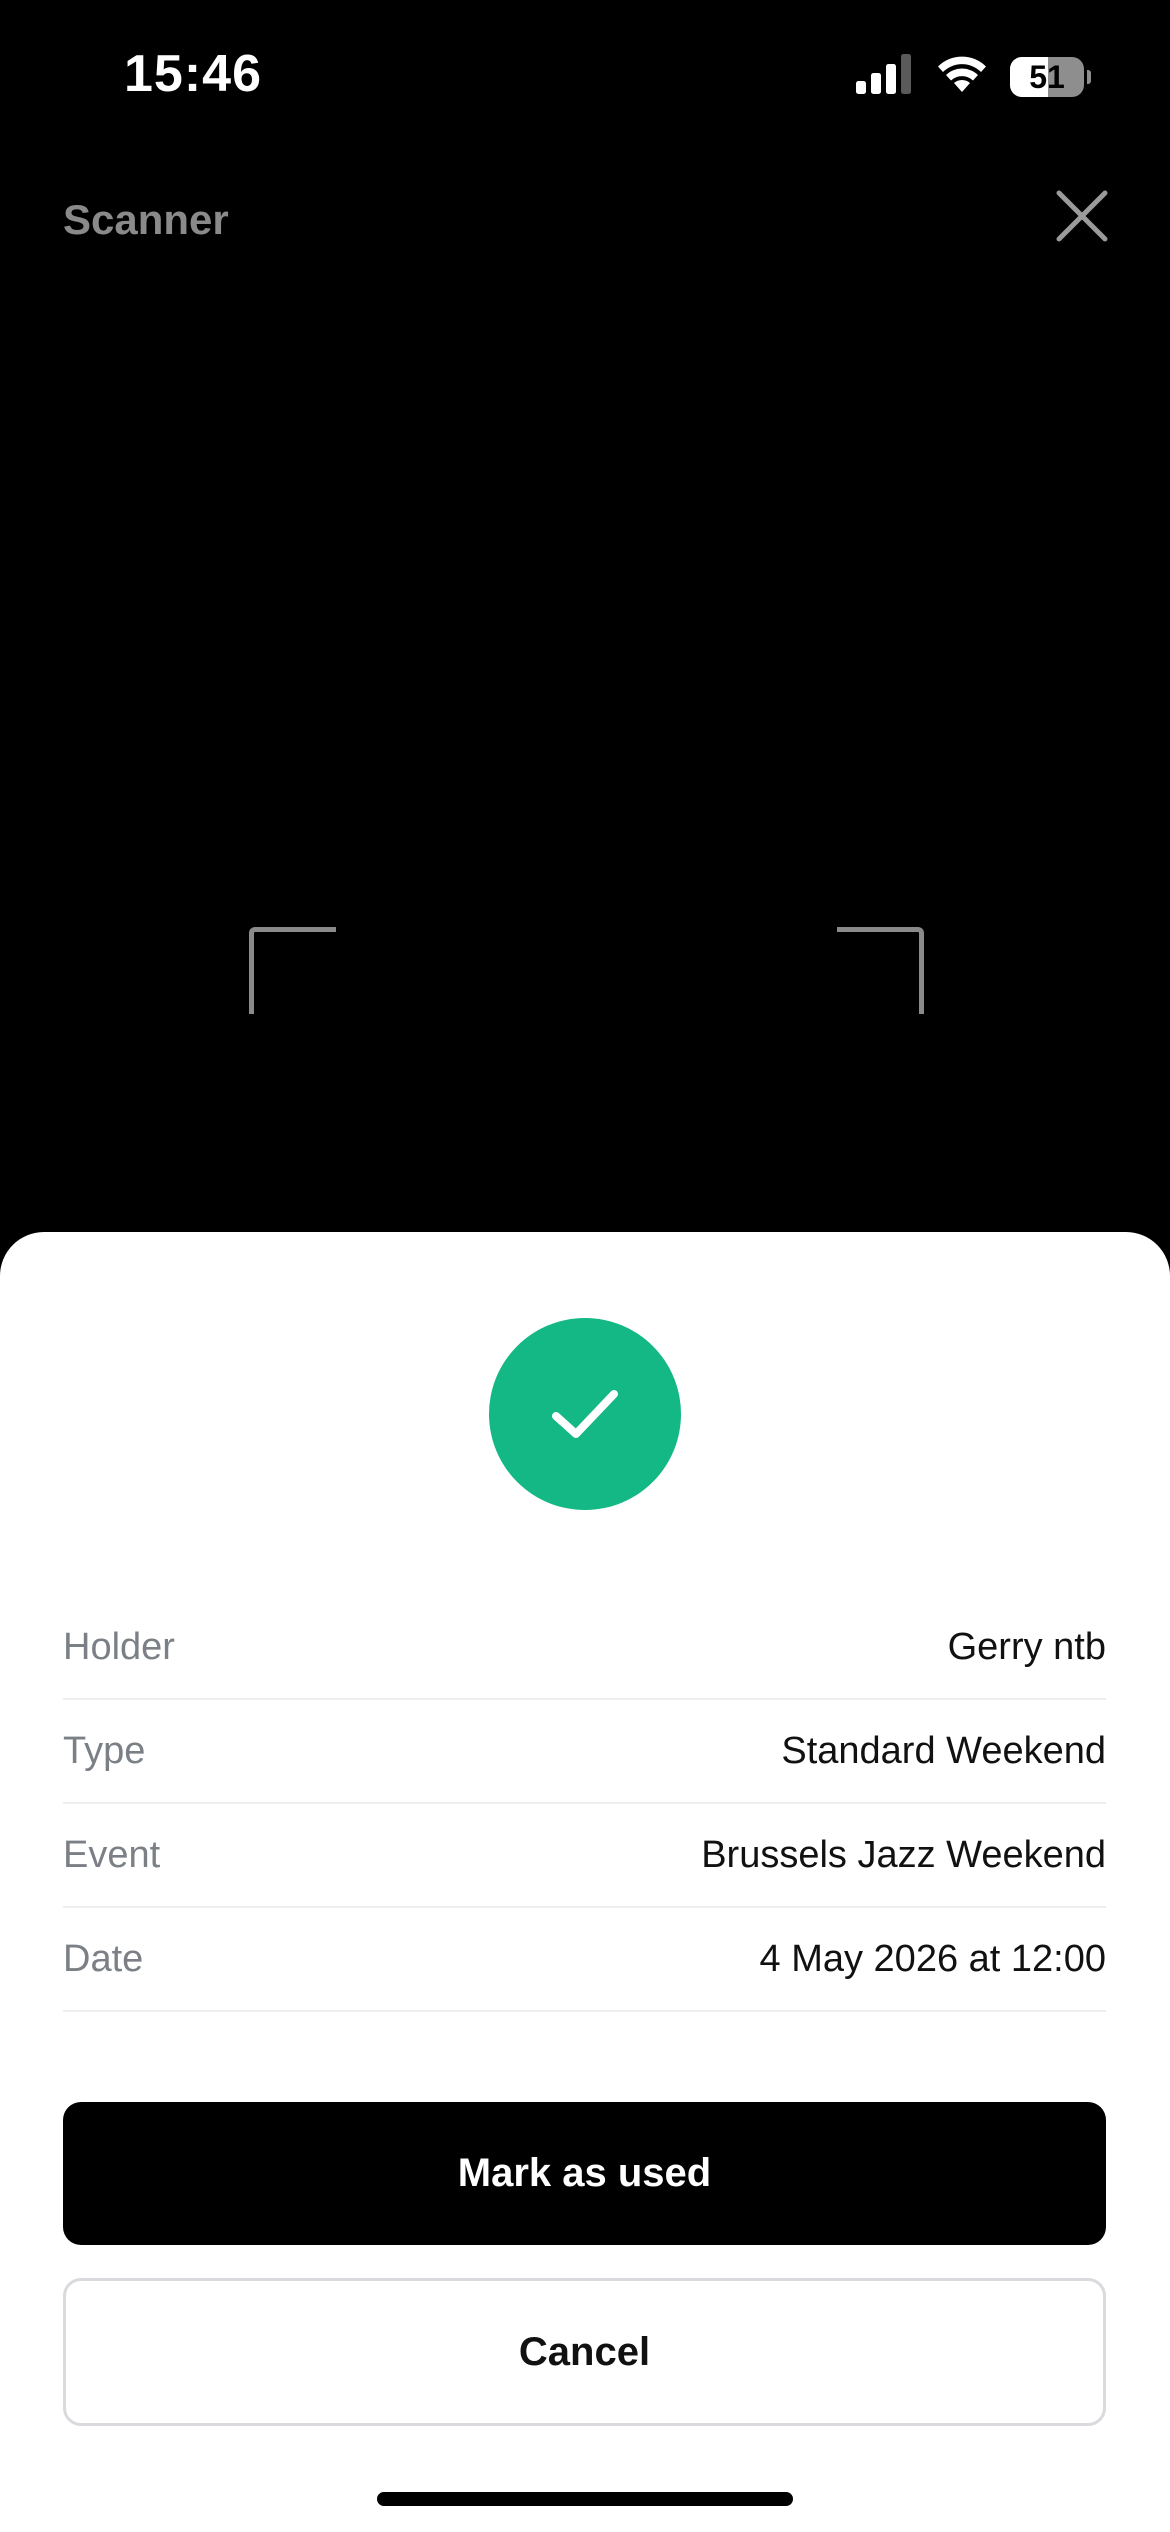 The height and width of the screenshot is (2532, 1170). Describe the element at coordinates (585, 2499) in the screenshot. I see `home-indicator` at that location.